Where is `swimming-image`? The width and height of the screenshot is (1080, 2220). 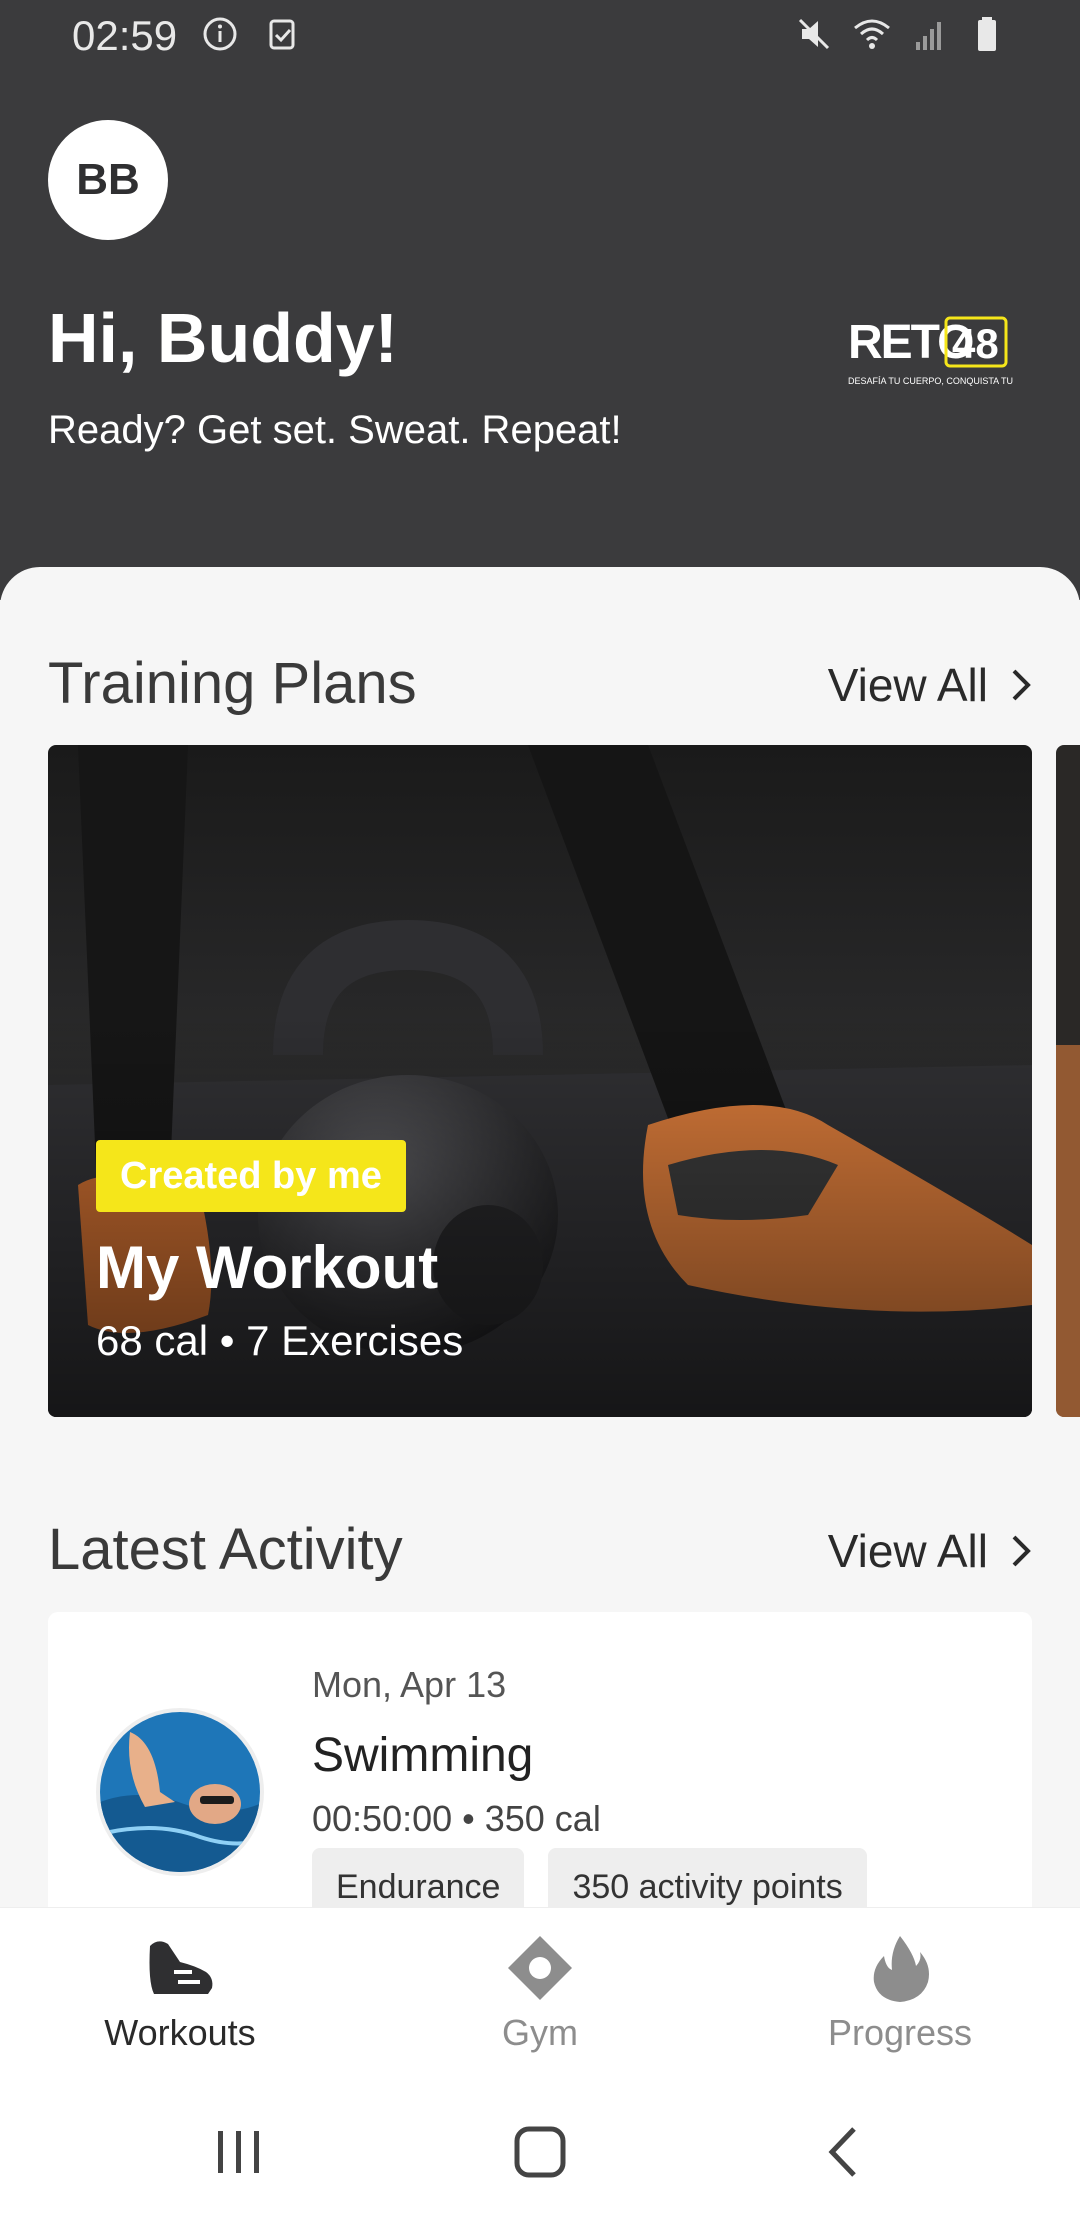
swimming-image is located at coordinates (180, 1792).